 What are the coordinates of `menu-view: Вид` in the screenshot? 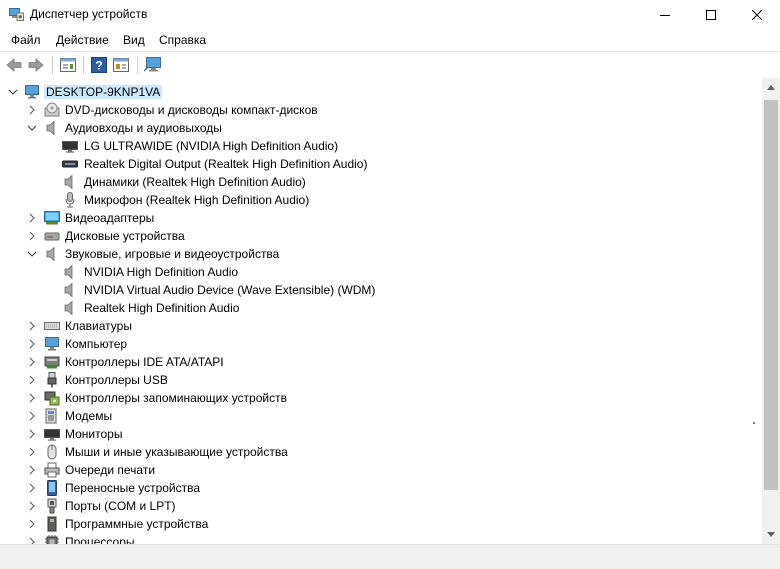 It's located at (134, 40).